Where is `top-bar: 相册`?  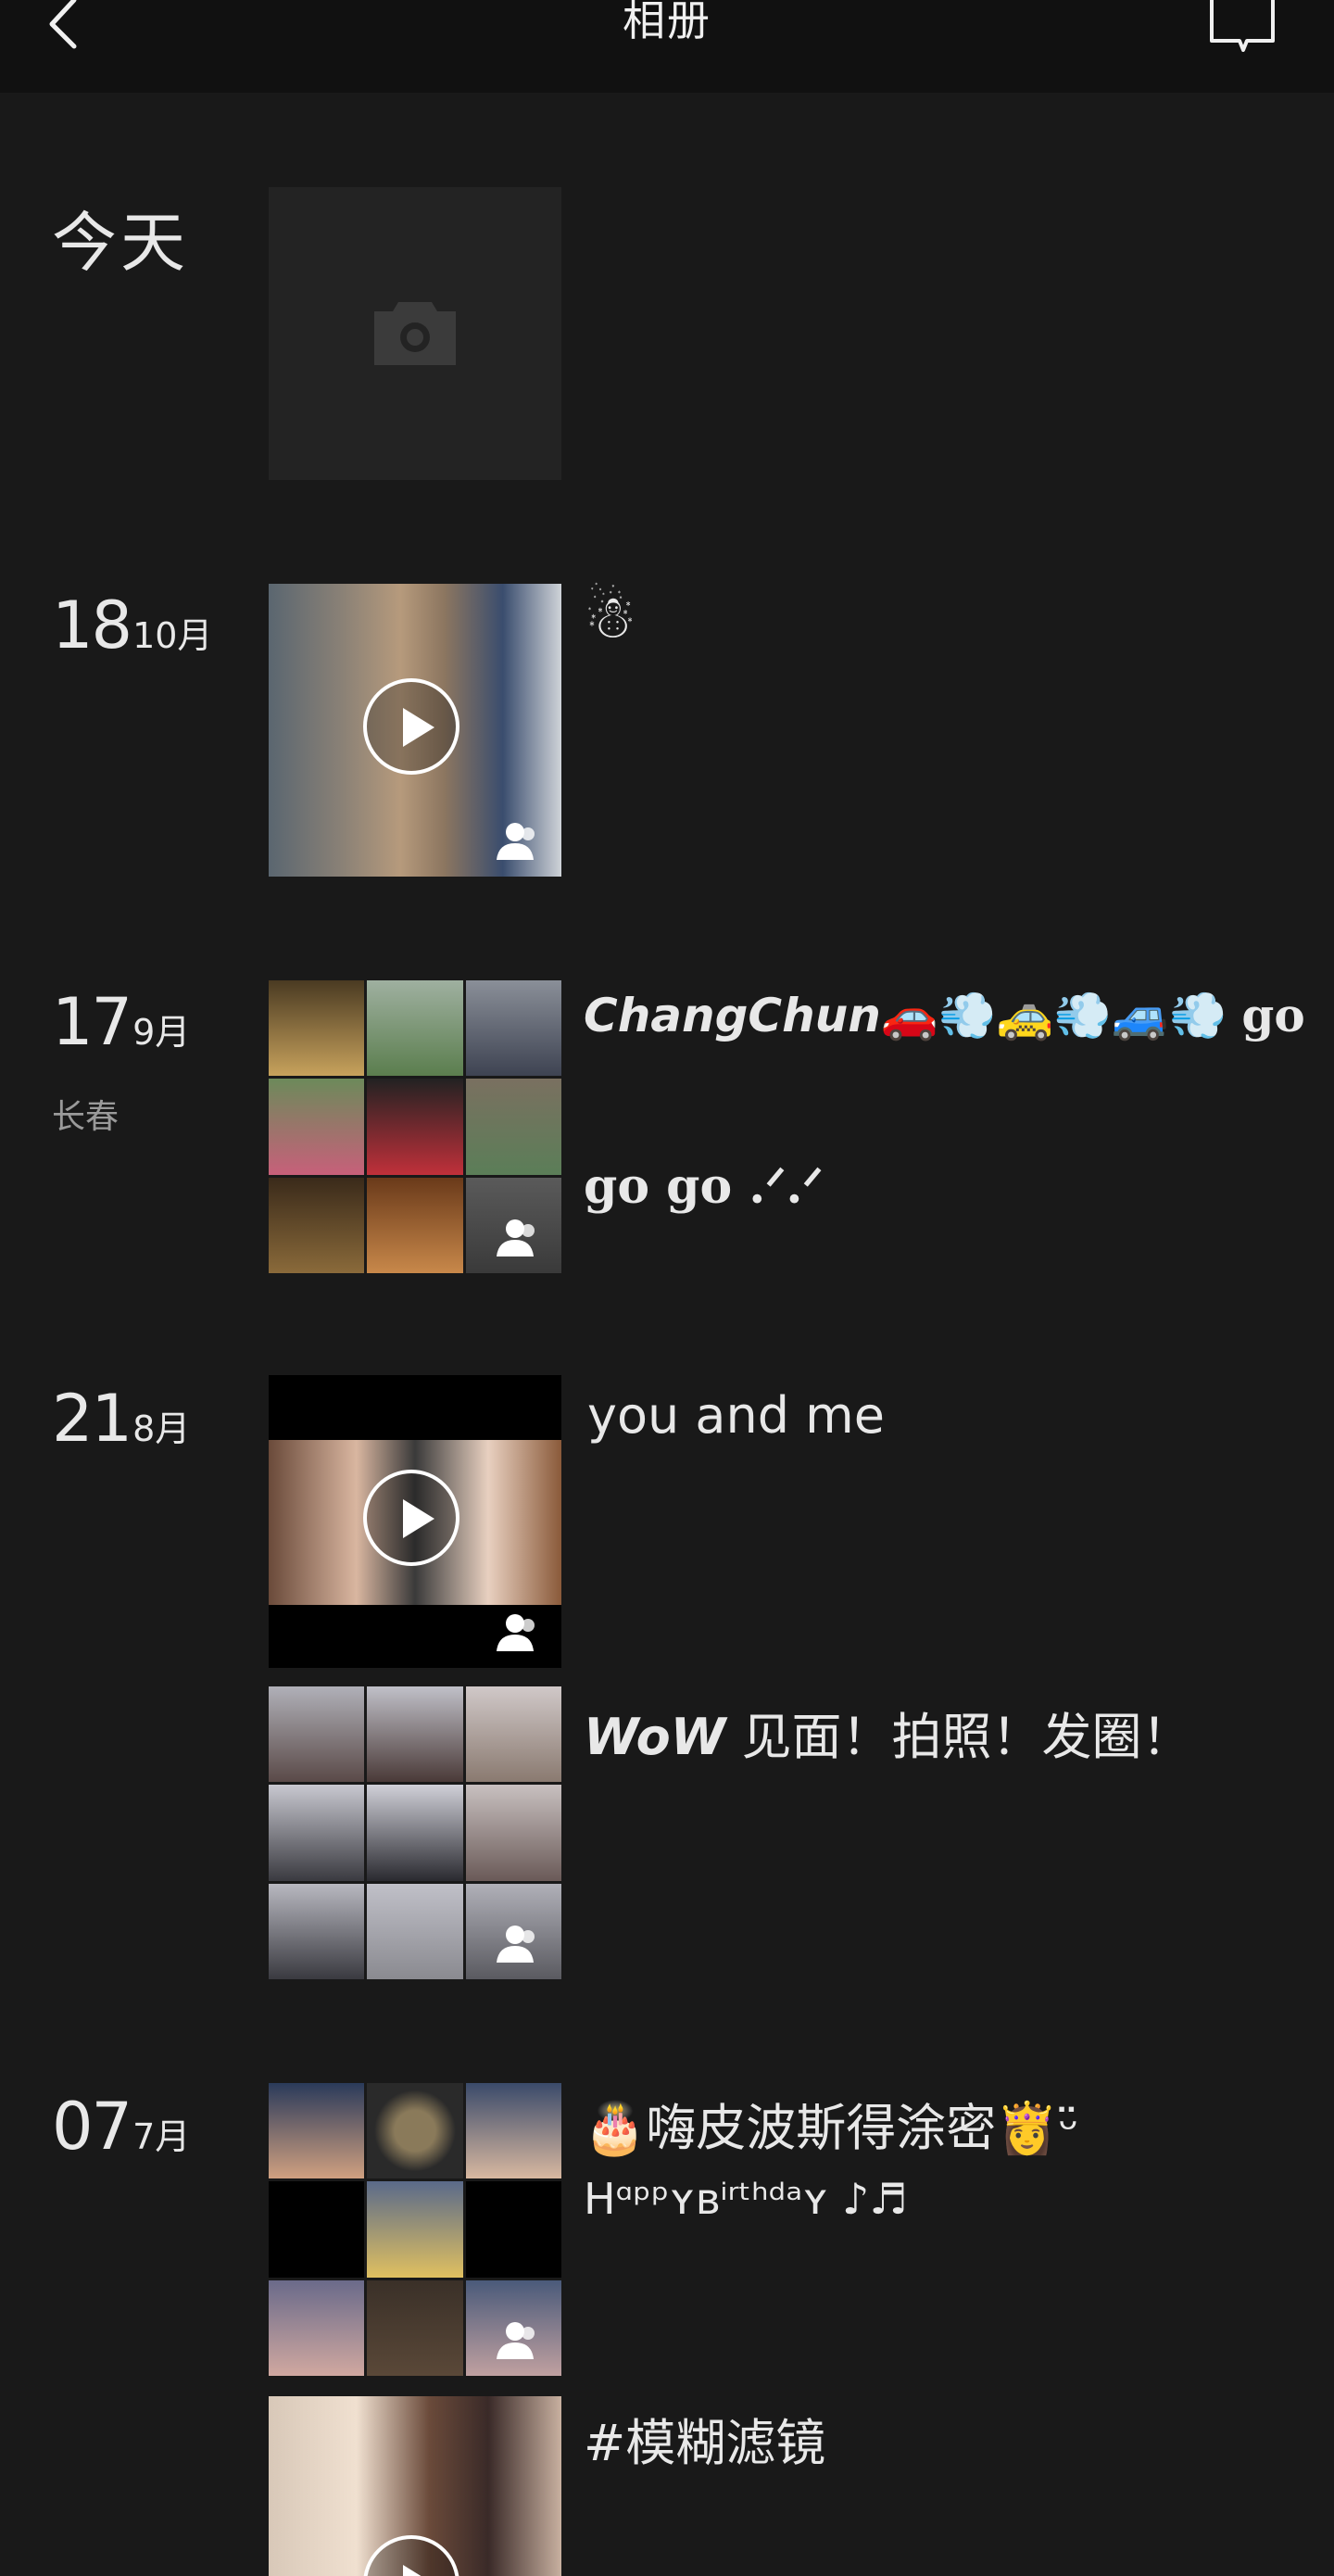 top-bar: 相册 is located at coordinates (667, 47).